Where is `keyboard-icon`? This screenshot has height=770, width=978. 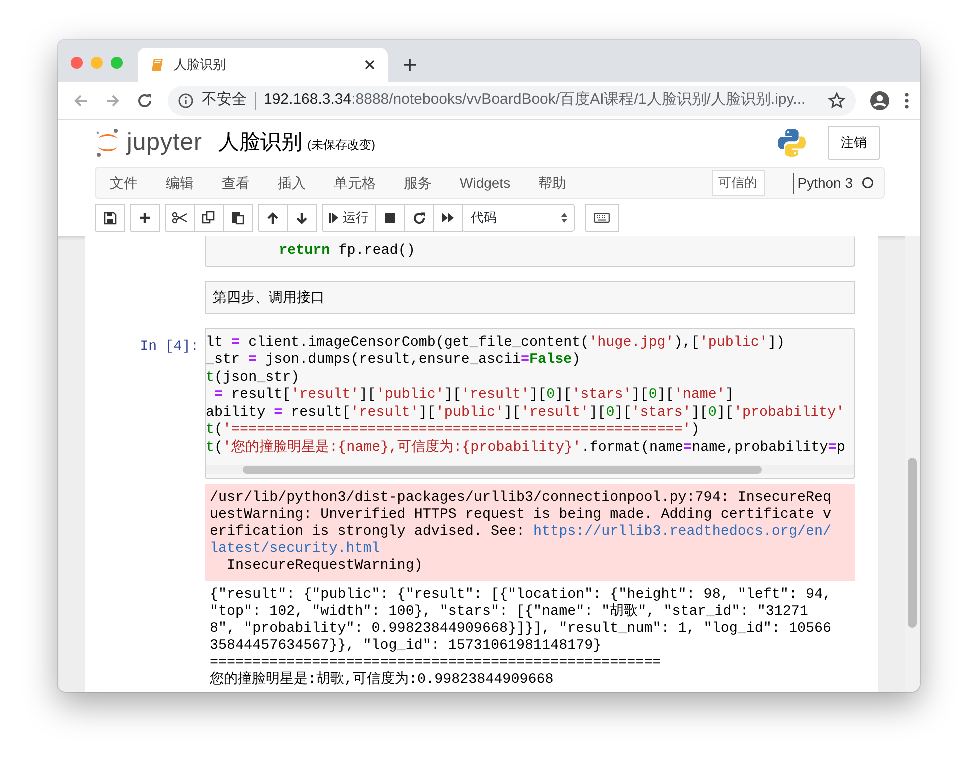
keyboard-icon is located at coordinates (602, 218).